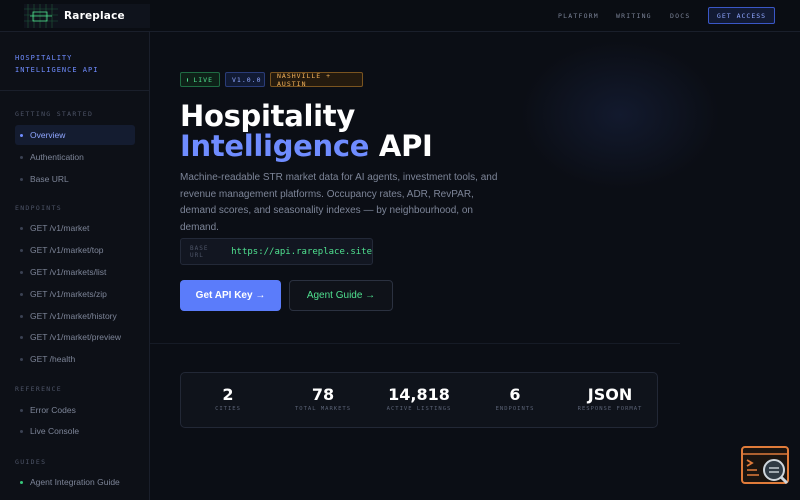 The width and height of the screenshot is (800, 500). I want to click on live-badge-label: LIVE, so click(203, 79).